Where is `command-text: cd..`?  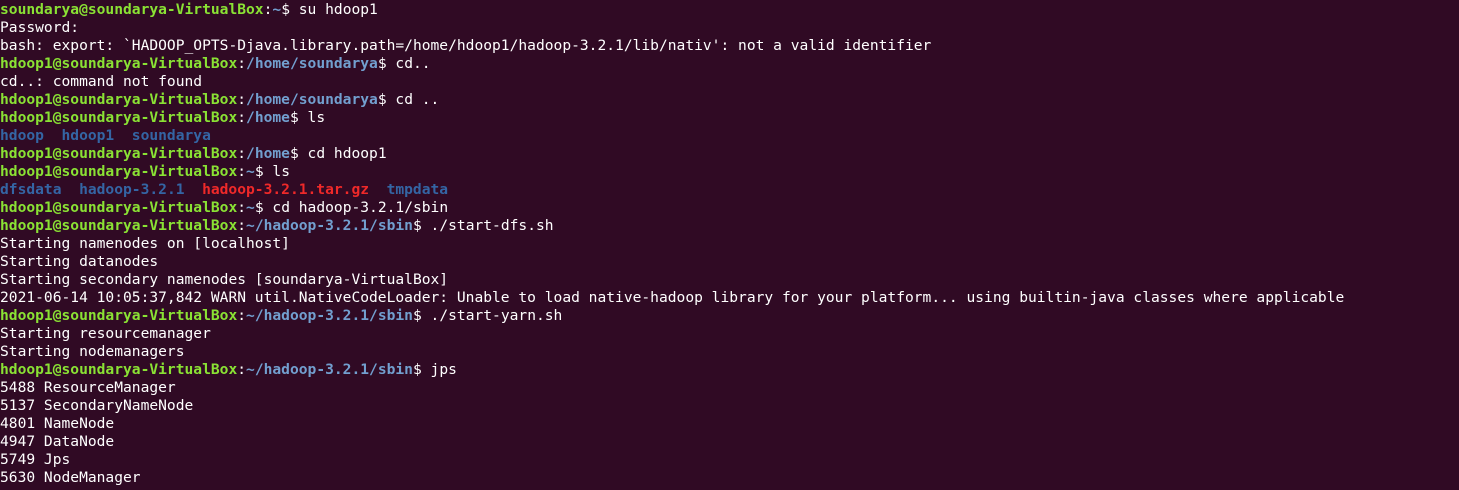
command-text: cd.. is located at coordinates (413, 63).